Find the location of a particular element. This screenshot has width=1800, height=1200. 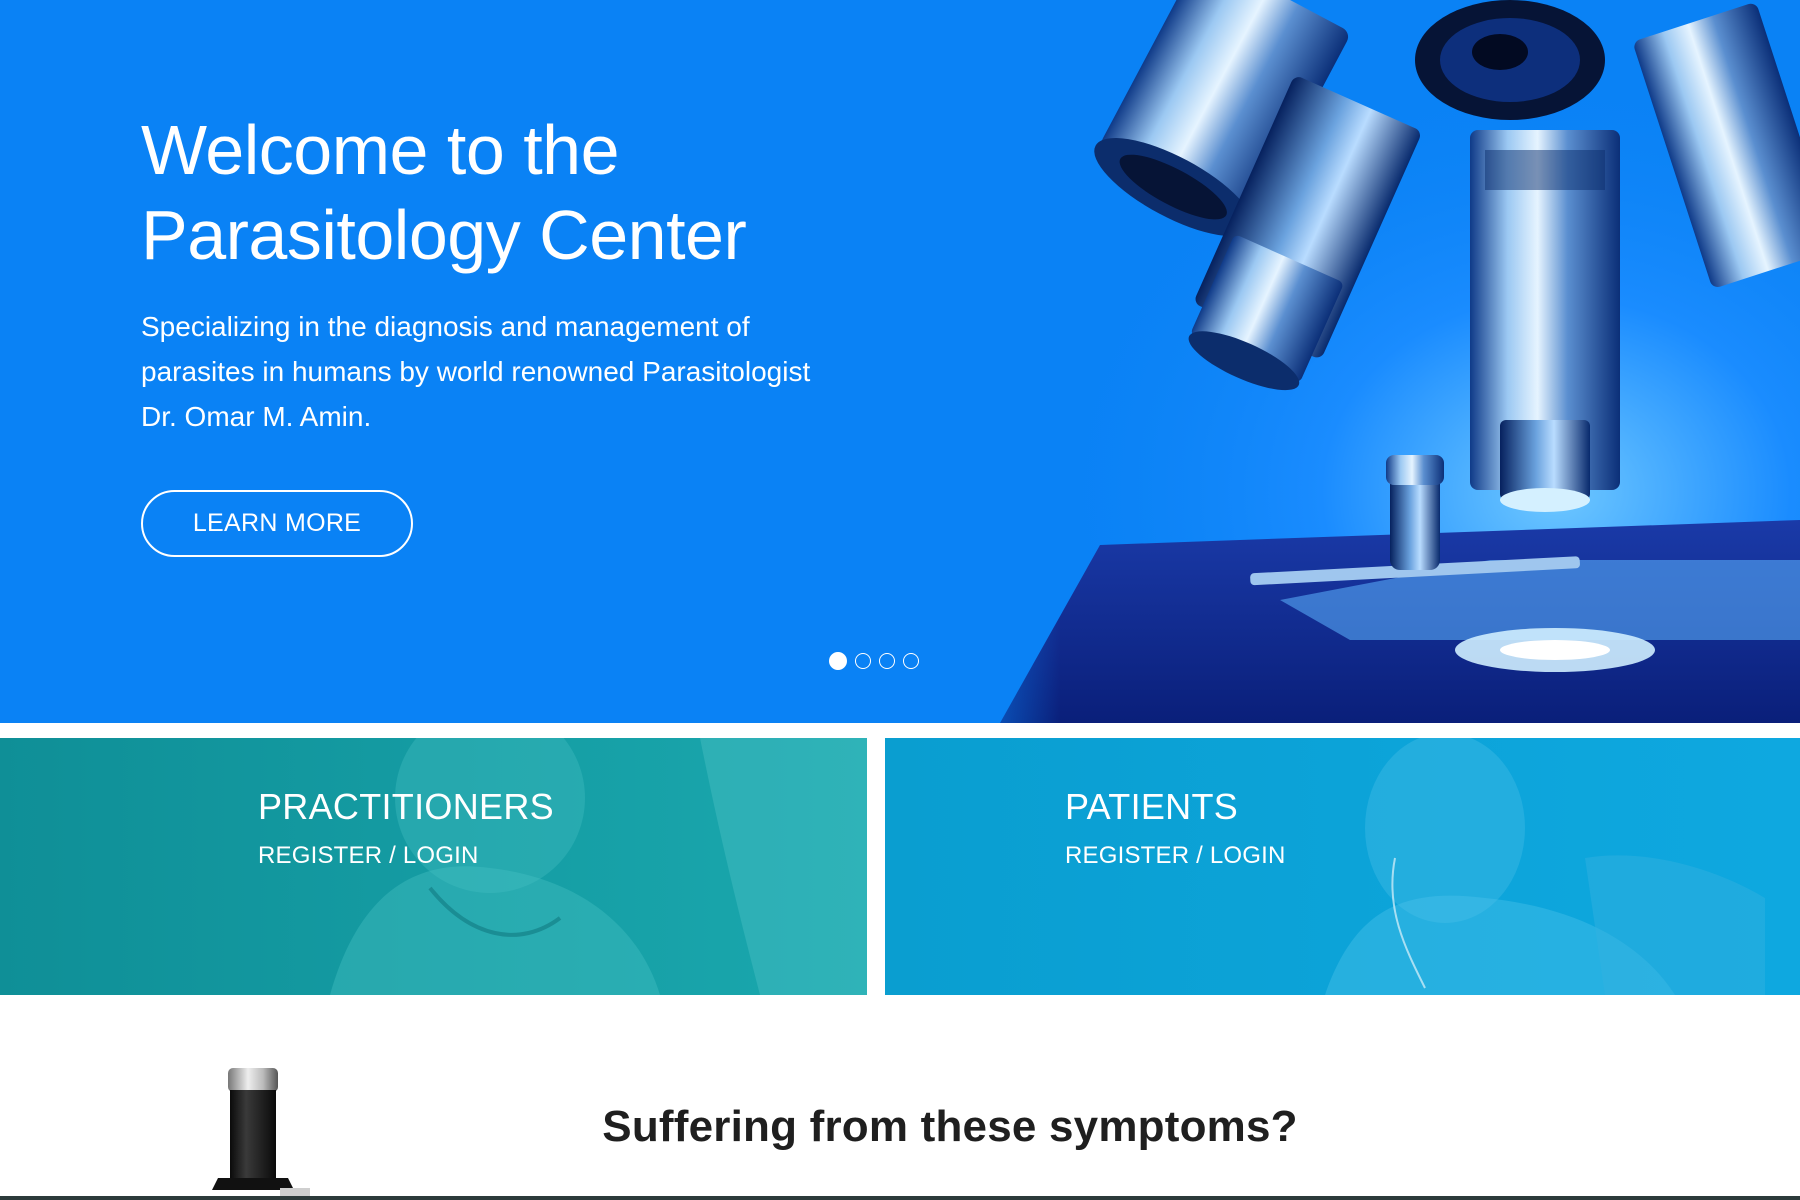

hero-title-line2: Parasitology Center is located at coordinates (444, 235).